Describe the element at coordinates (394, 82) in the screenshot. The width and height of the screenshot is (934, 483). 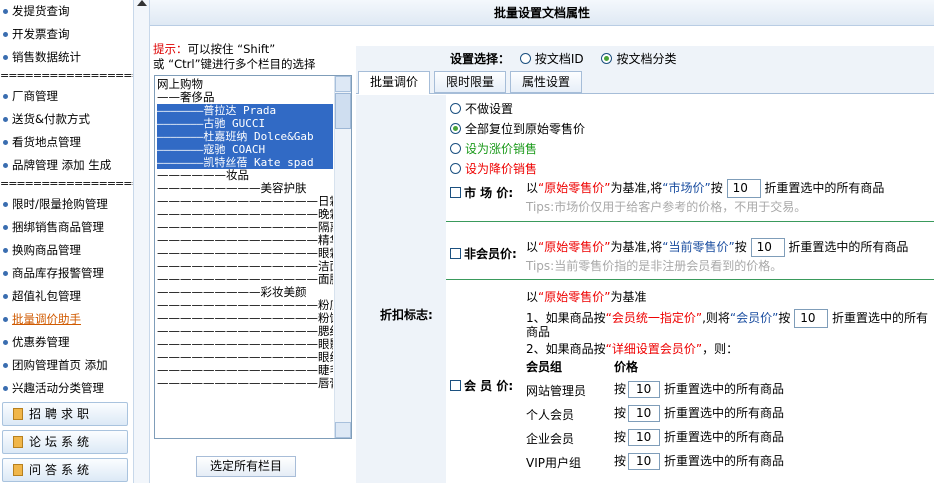
I see `tab-bulk-price: 批量调价` at that location.